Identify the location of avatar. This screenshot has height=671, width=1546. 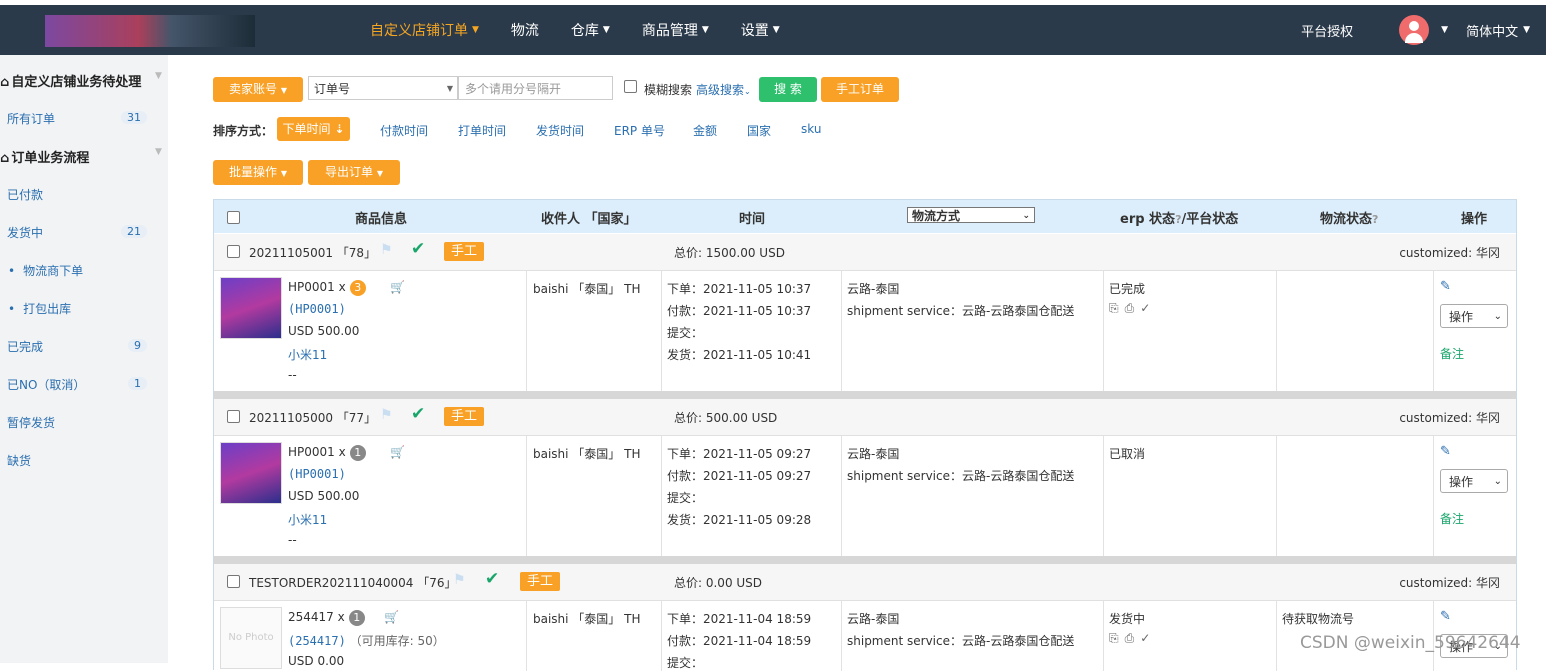
(1414, 30).